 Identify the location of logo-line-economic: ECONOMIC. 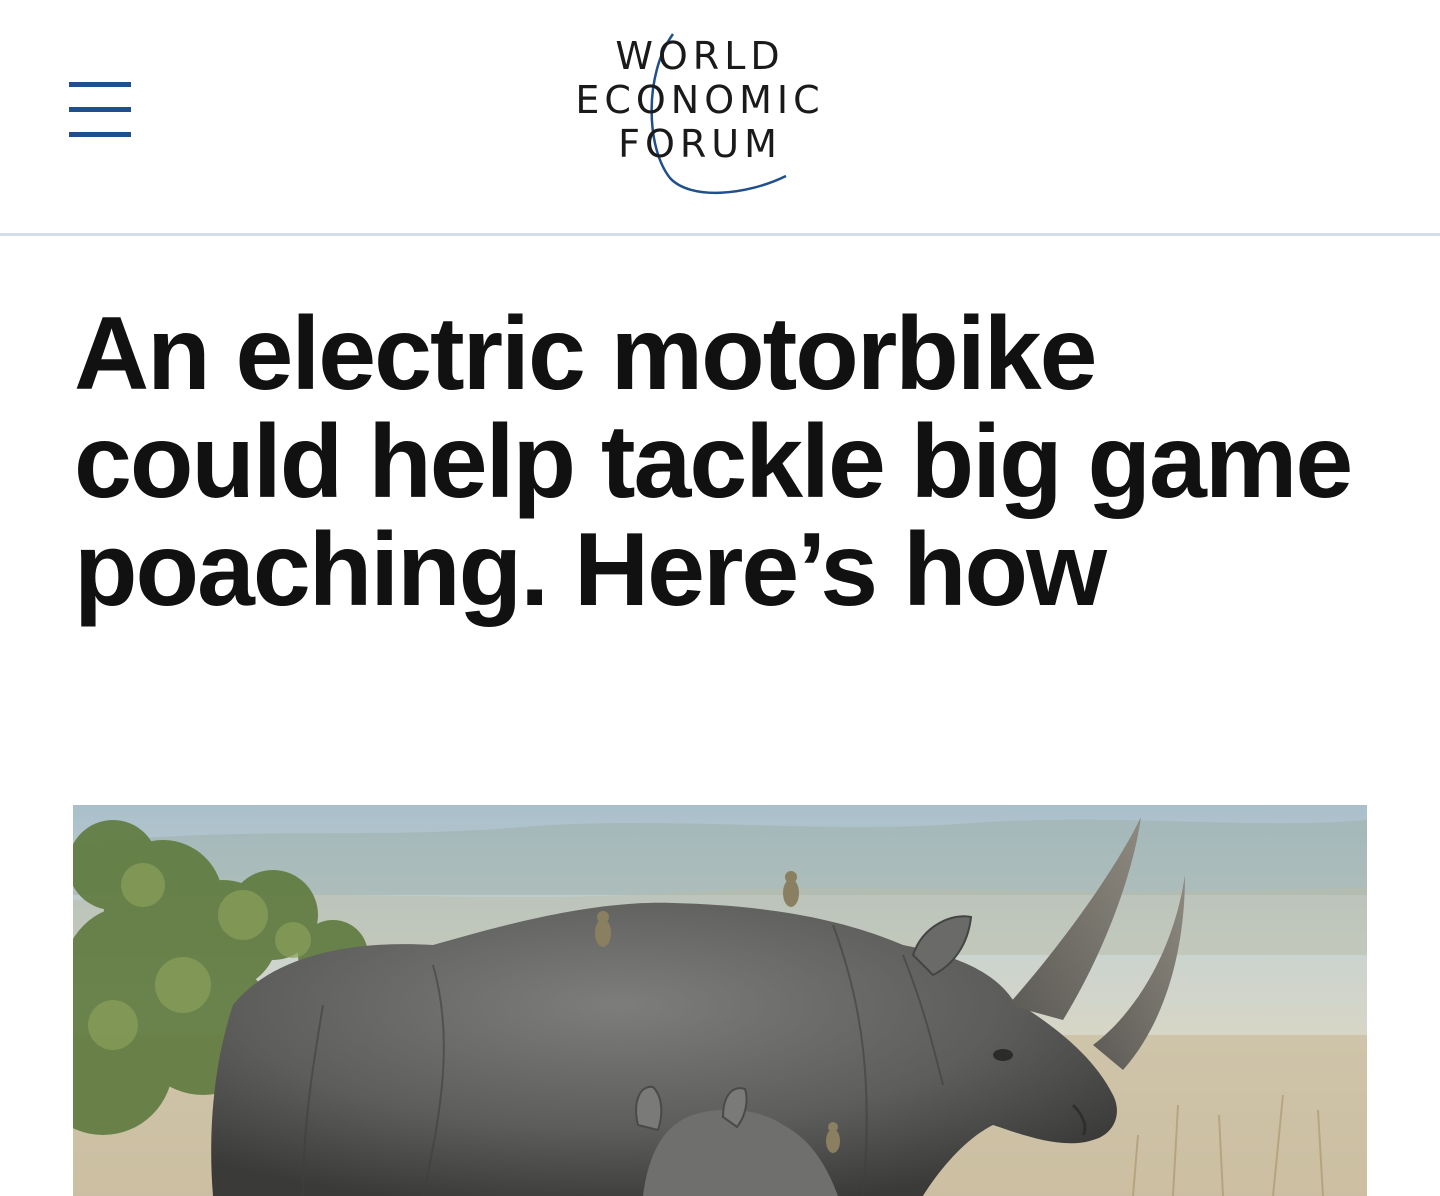
(700, 100).